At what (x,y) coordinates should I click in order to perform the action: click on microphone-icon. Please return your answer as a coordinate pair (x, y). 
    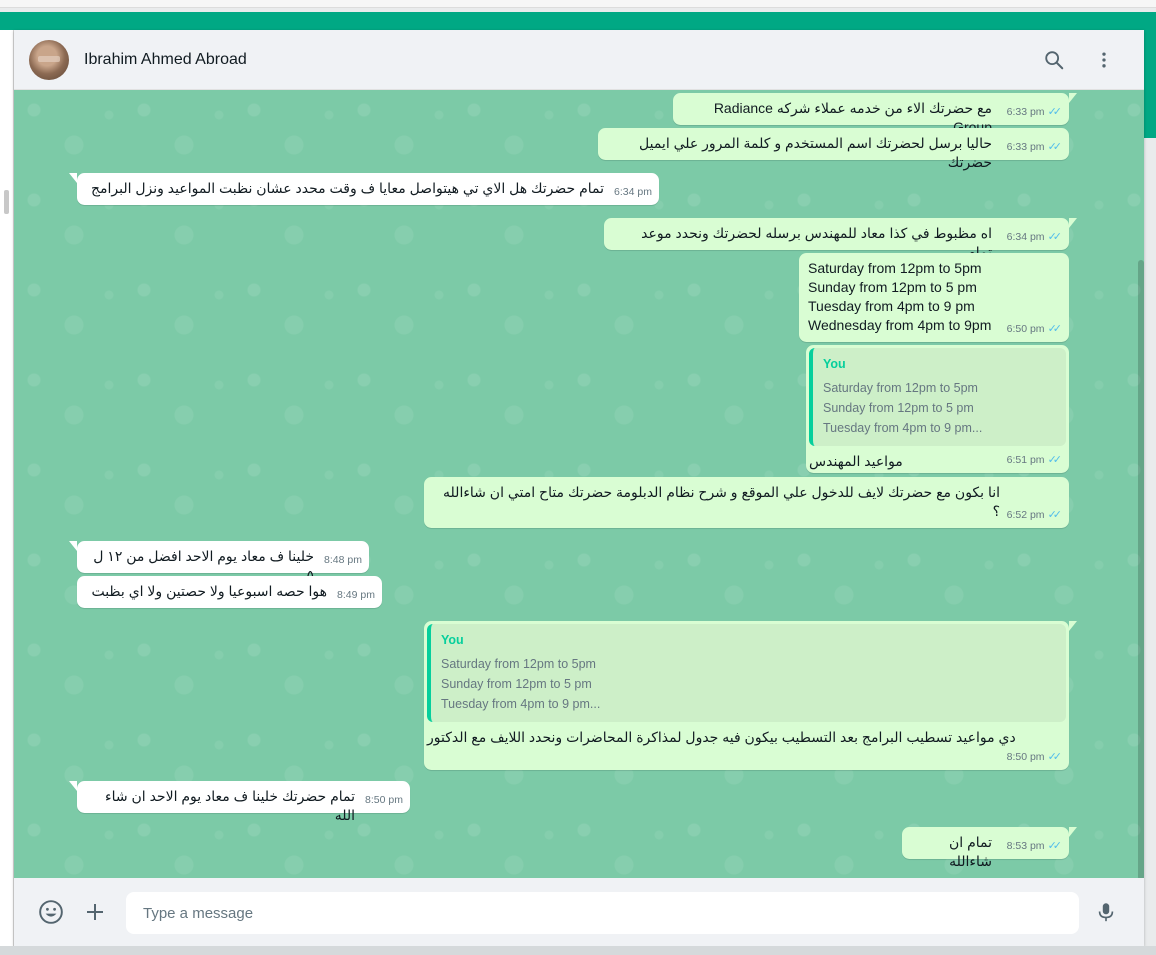
    Looking at the image, I should click on (1106, 912).